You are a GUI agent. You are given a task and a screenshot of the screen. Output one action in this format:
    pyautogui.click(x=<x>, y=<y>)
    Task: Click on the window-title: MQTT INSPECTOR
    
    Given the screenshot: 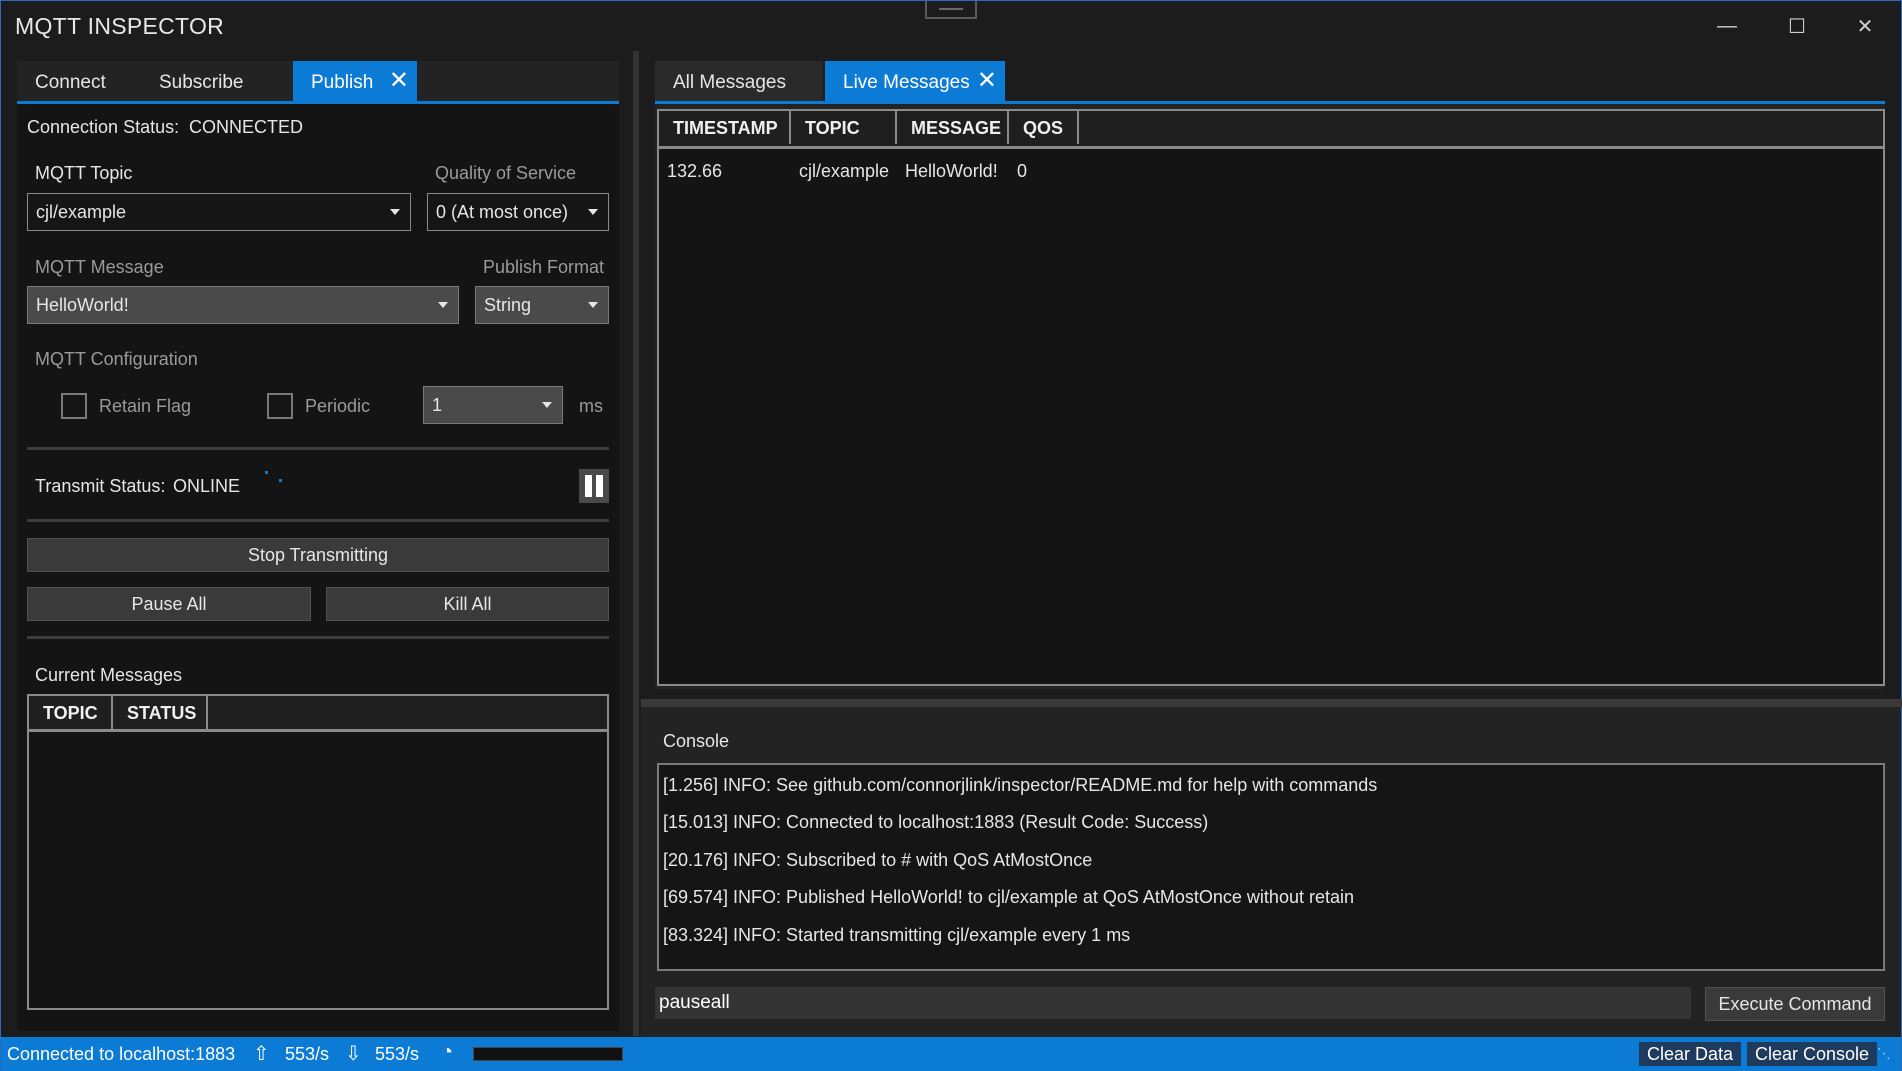 What is the action you would take?
    pyautogui.click(x=120, y=26)
    